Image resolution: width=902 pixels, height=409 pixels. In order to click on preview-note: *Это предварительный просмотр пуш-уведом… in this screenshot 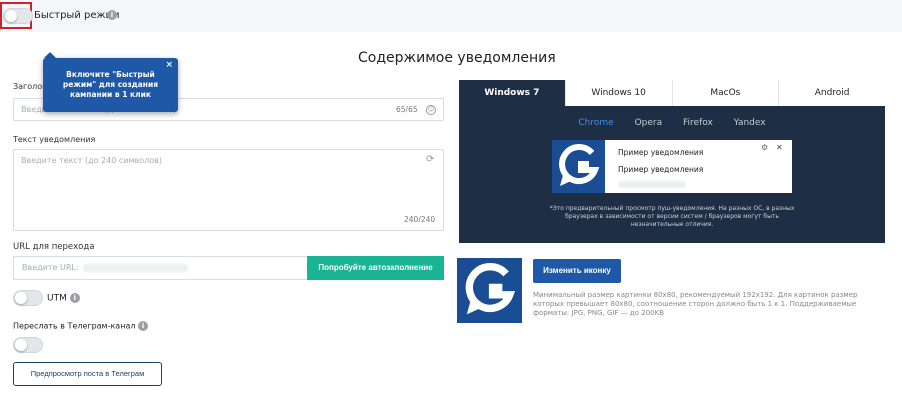, I will do `click(672, 216)`.